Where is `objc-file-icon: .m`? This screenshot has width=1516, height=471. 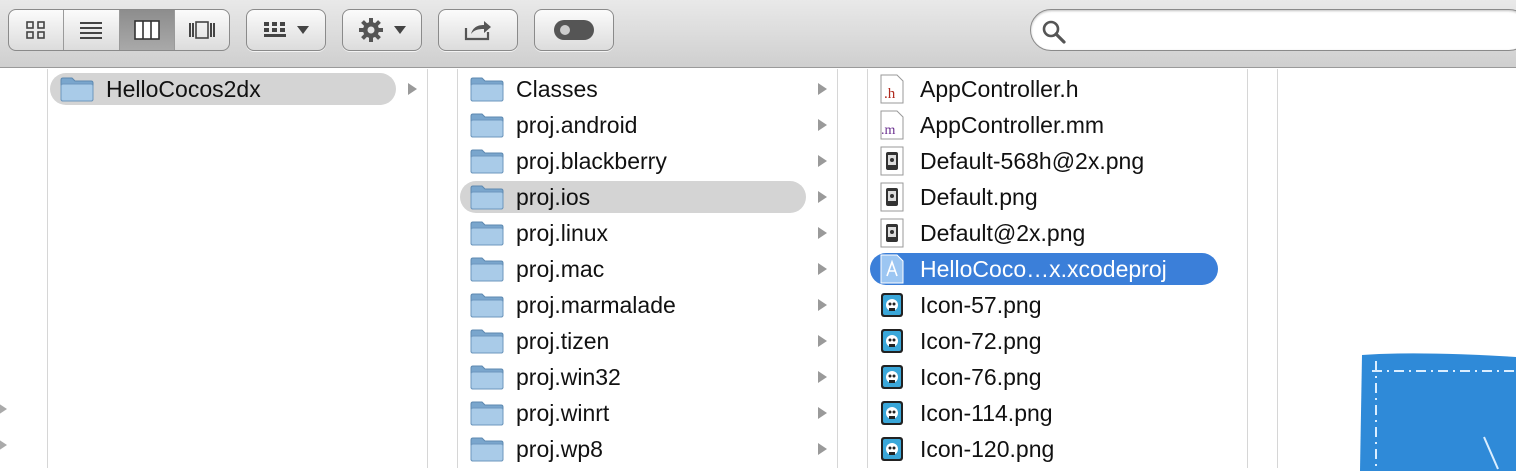
objc-file-icon: .m is located at coordinates (892, 125).